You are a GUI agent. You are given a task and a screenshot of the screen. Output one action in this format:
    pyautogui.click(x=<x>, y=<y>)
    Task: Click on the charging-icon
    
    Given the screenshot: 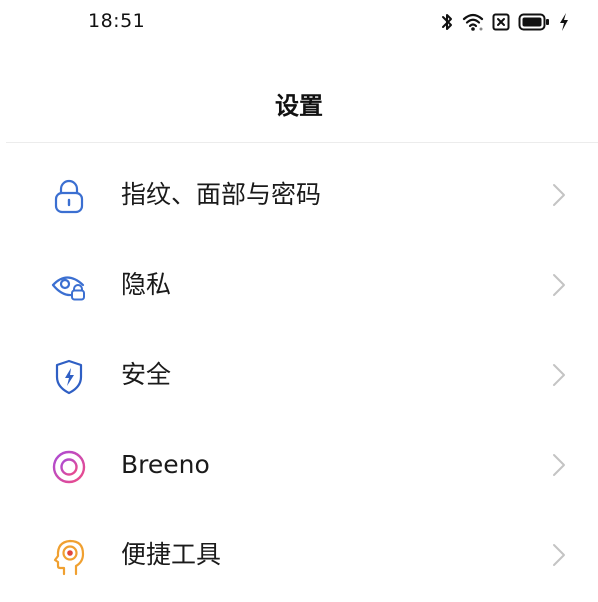 What is the action you would take?
    pyautogui.click(x=564, y=22)
    